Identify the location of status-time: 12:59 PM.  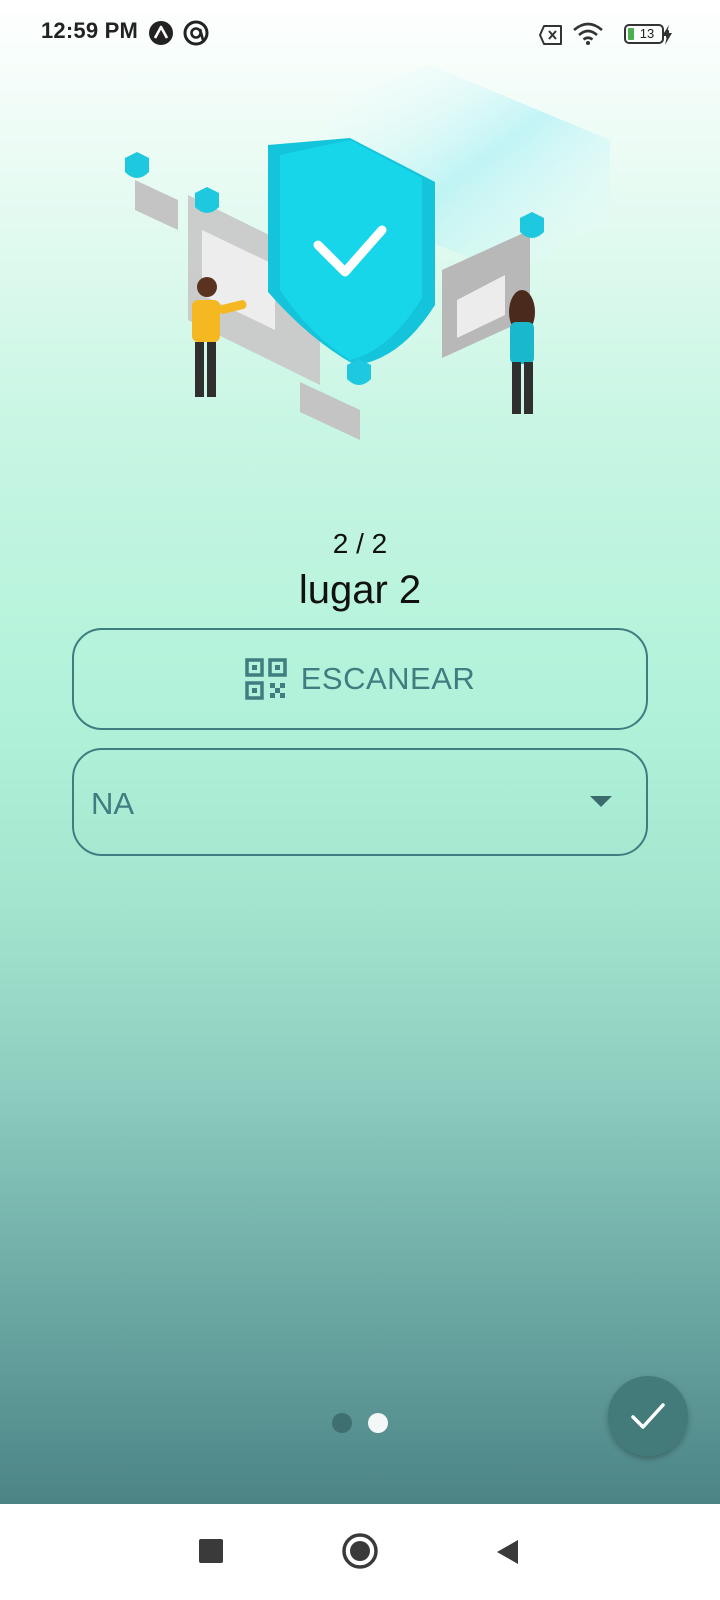
(89, 30).